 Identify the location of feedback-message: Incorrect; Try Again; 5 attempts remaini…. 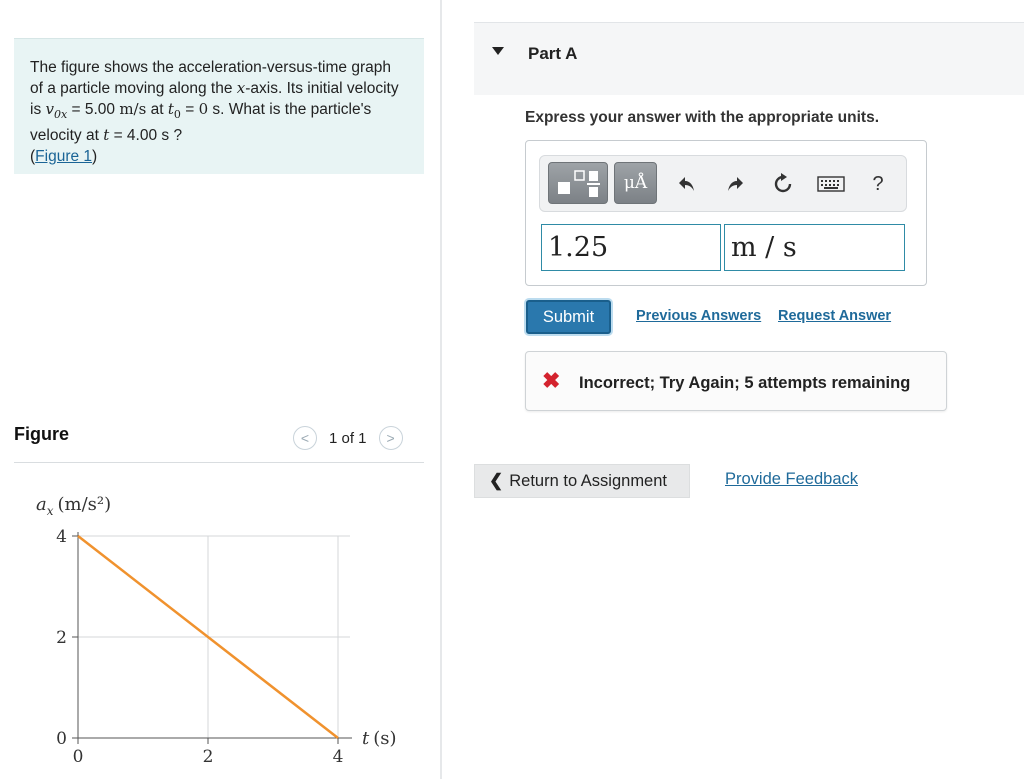
(745, 383).